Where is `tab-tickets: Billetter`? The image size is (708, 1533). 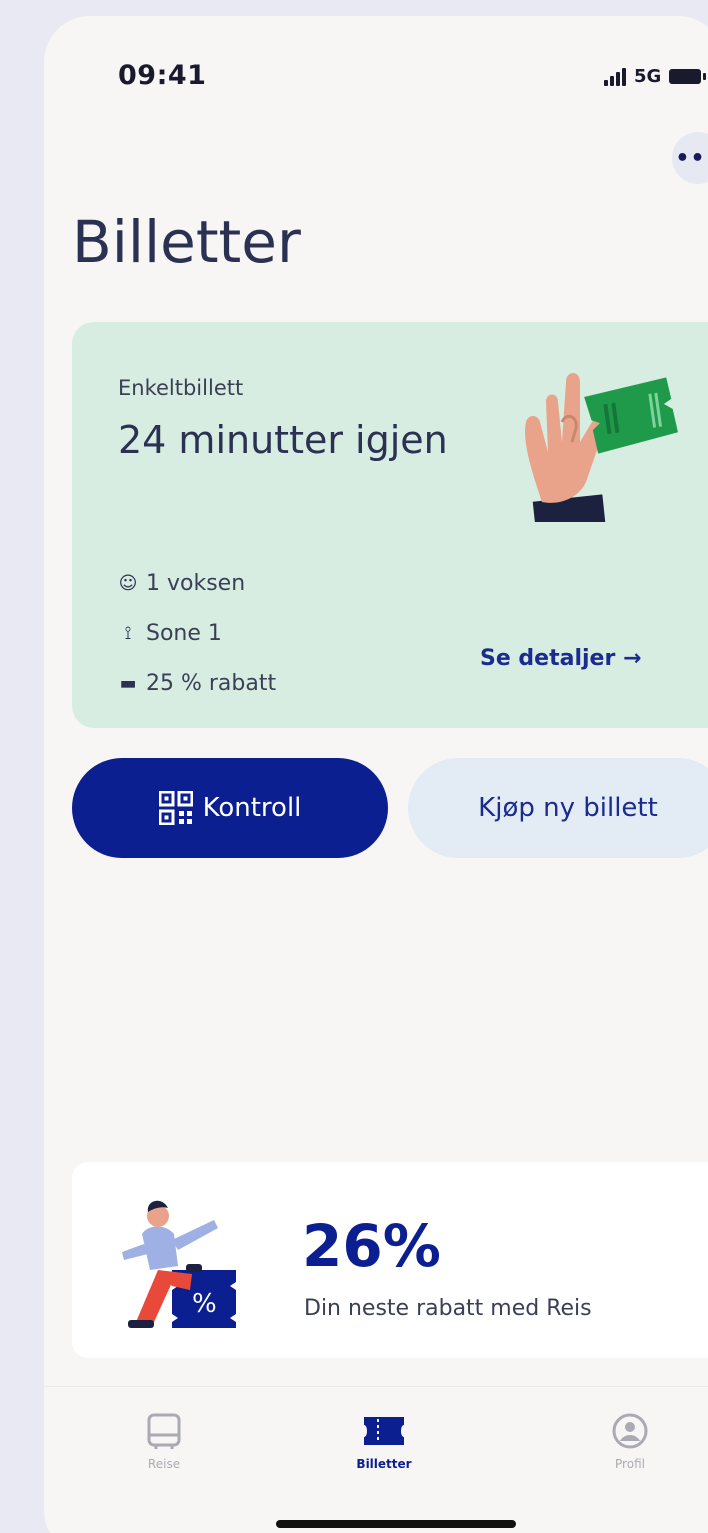
tab-tickets: Billetter is located at coordinates (384, 1441).